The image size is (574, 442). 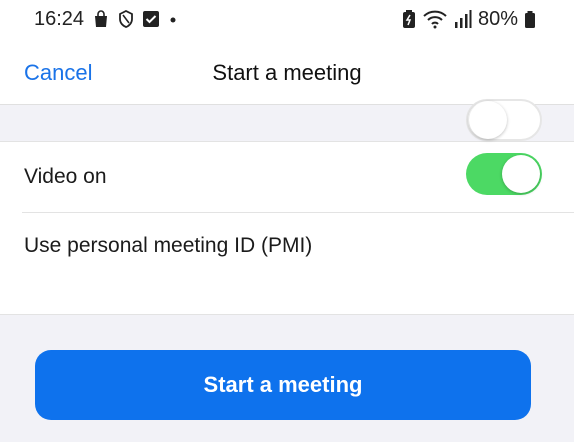 I want to click on battery-percent: 80%, so click(x=497, y=18).